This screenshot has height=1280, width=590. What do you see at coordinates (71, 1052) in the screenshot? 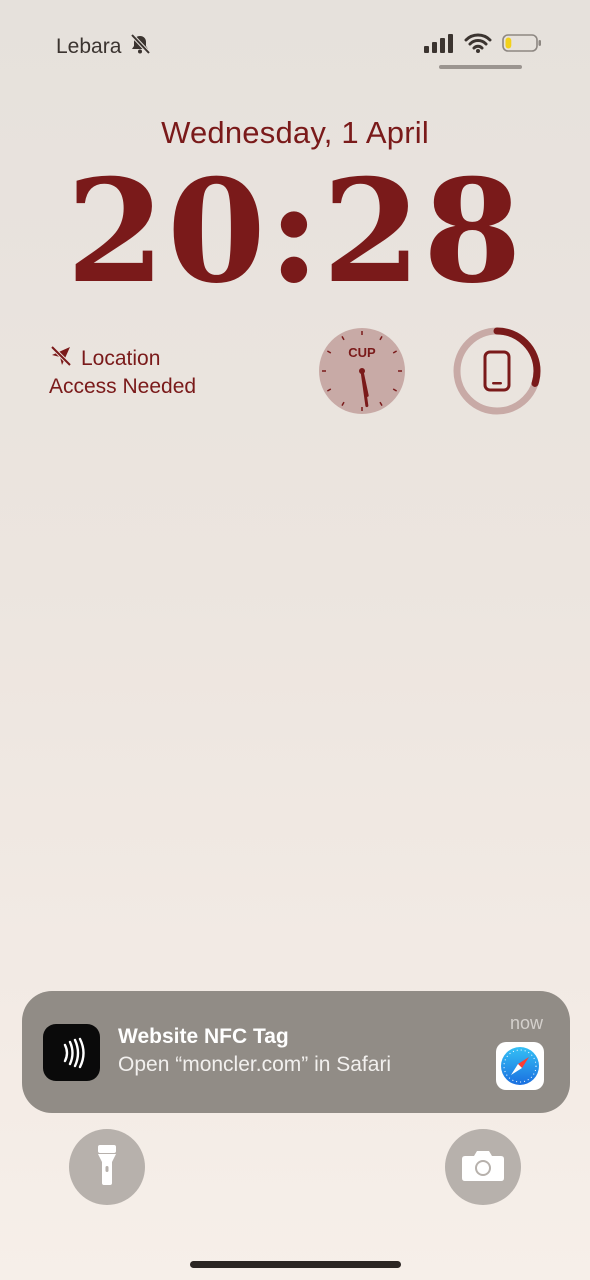
I see `nfc-waves-icon` at bounding box center [71, 1052].